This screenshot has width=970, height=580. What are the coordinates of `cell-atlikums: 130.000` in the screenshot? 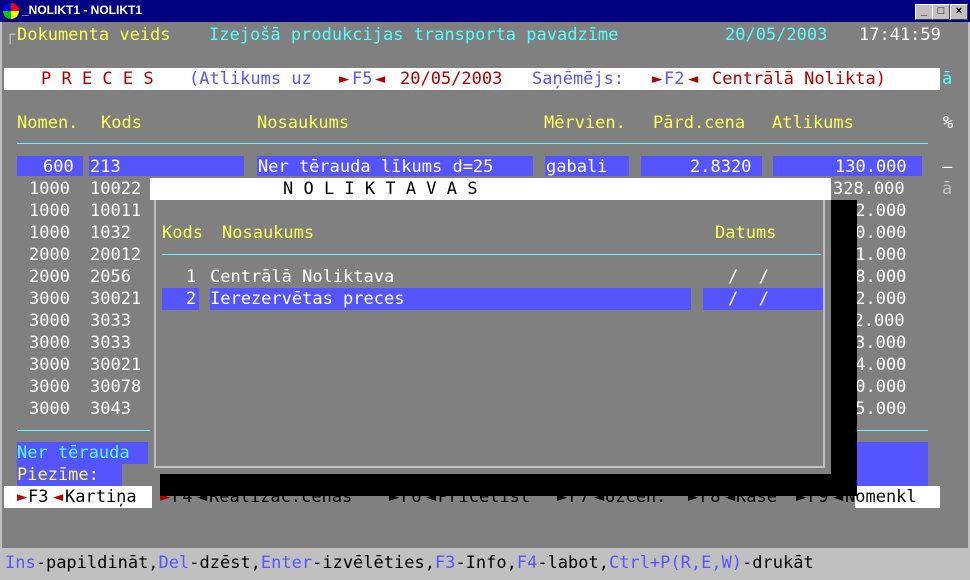 It's located at (871, 167).